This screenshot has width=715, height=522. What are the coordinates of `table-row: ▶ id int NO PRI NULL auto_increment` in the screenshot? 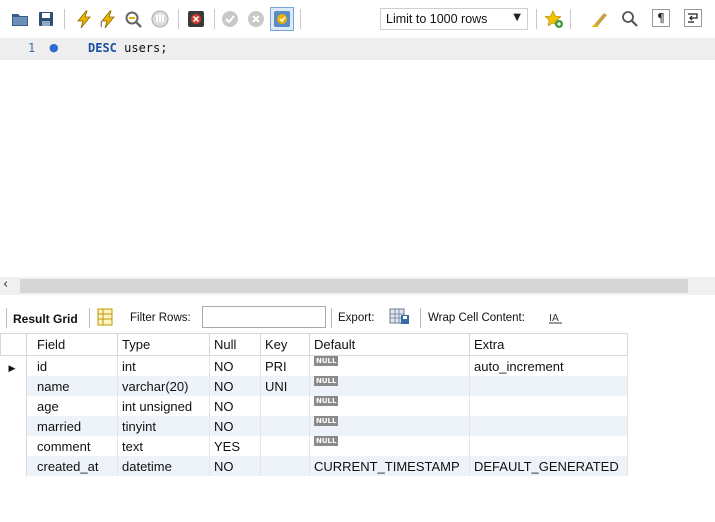 It's located at (314, 365).